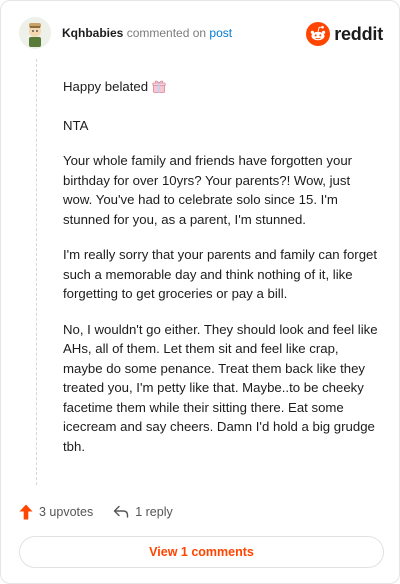 Image resolution: width=400 pixels, height=584 pixels. I want to click on reply-icon, so click(121, 511).